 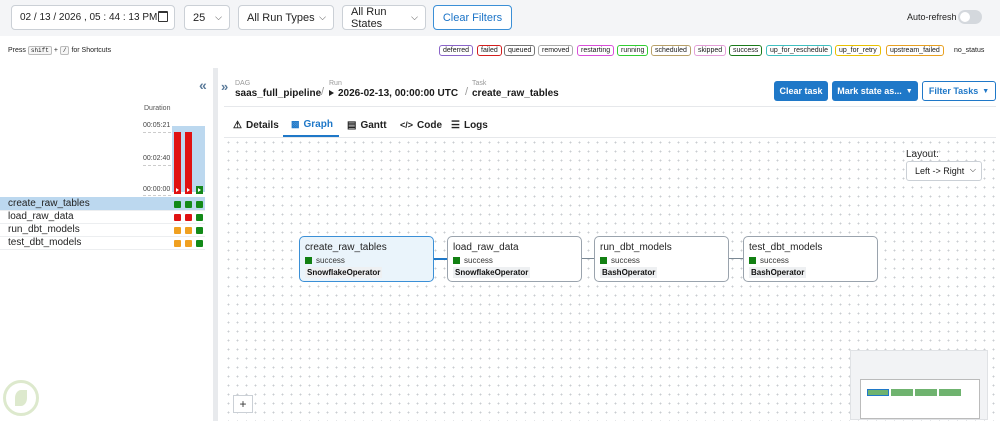 I want to click on run-states-select: All Run States ⌵, so click(x=384, y=17).